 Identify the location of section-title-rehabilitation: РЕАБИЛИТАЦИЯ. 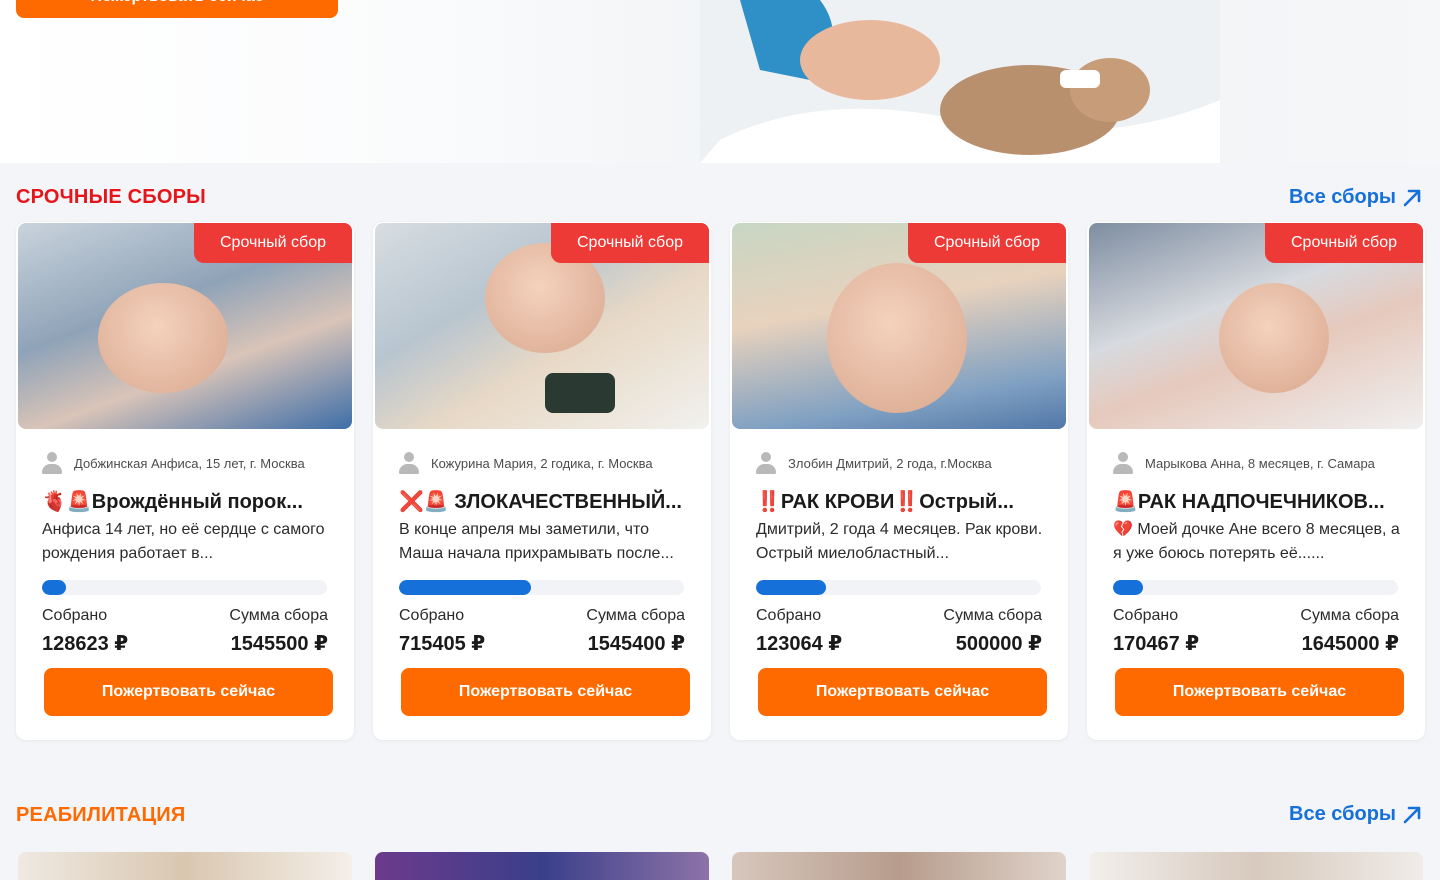
(101, 815).